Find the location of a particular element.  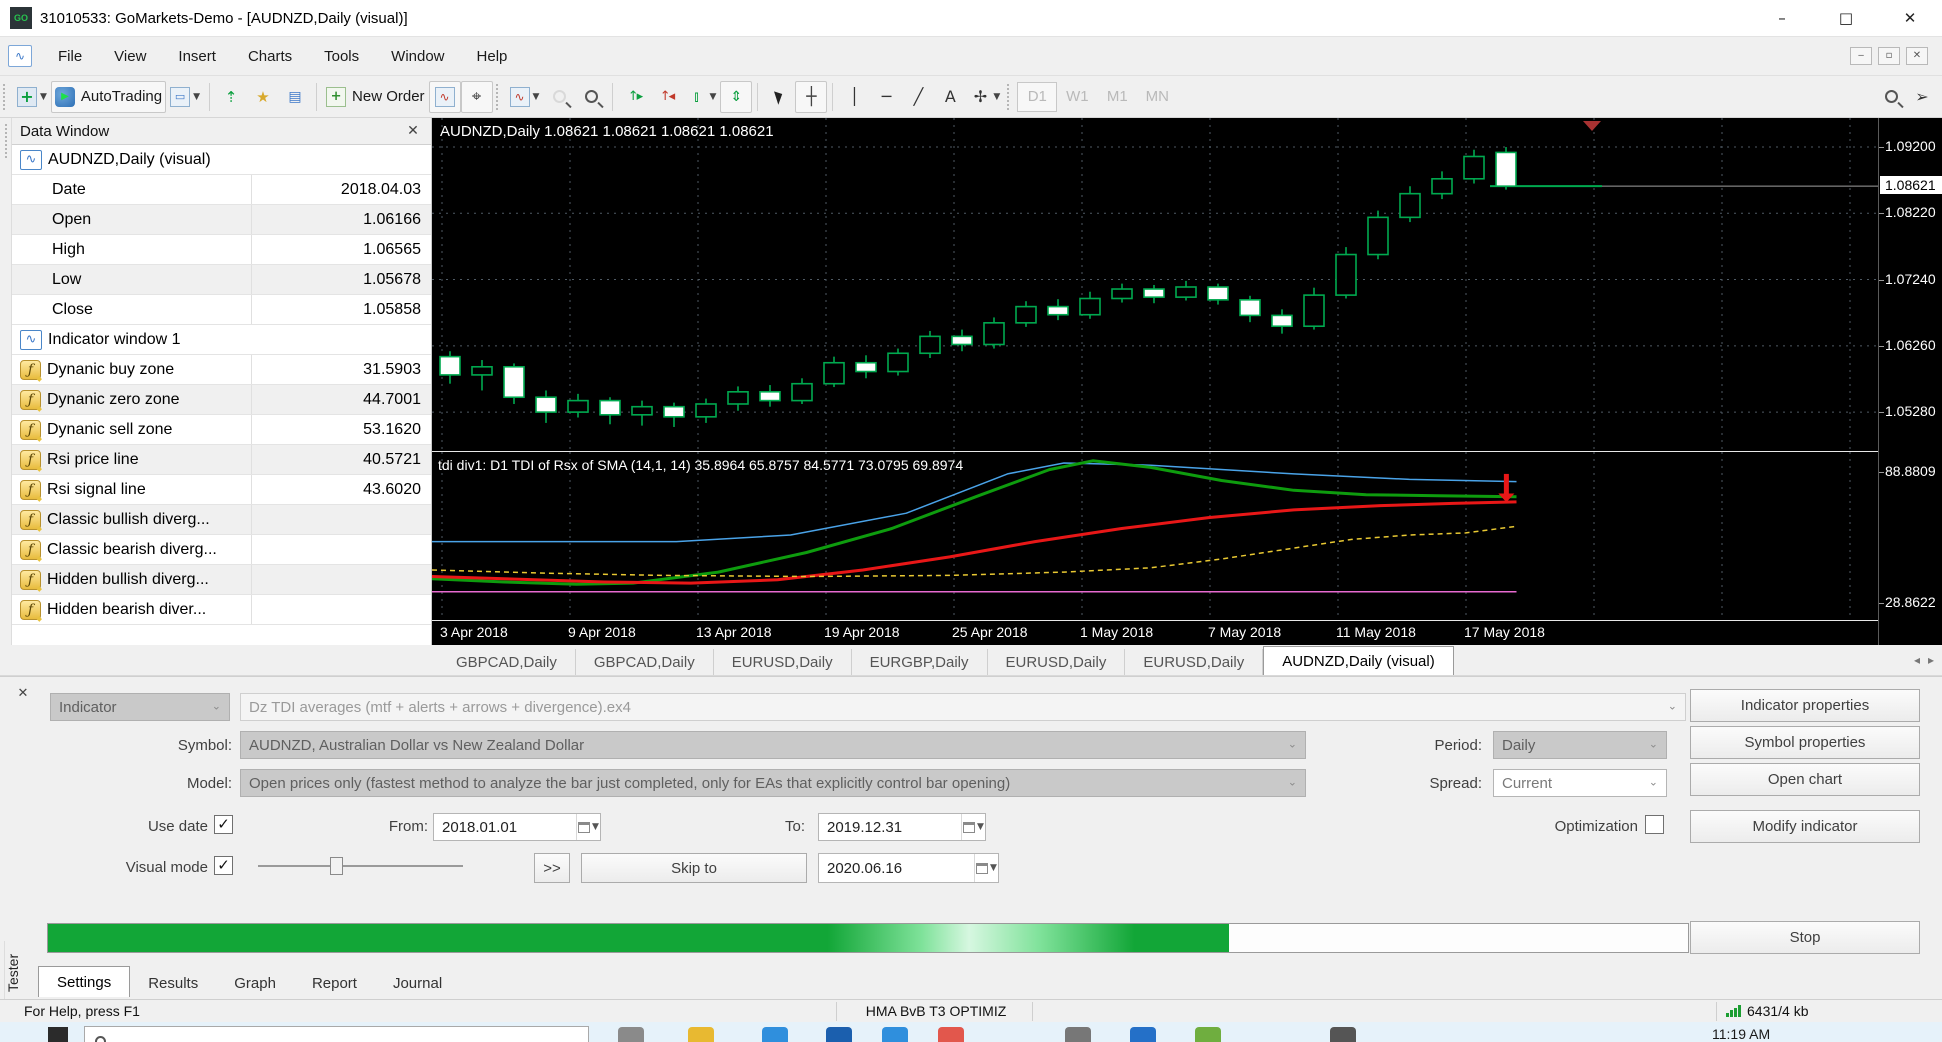

tester-side-tab: Tester is located at coordinates (16, 973).